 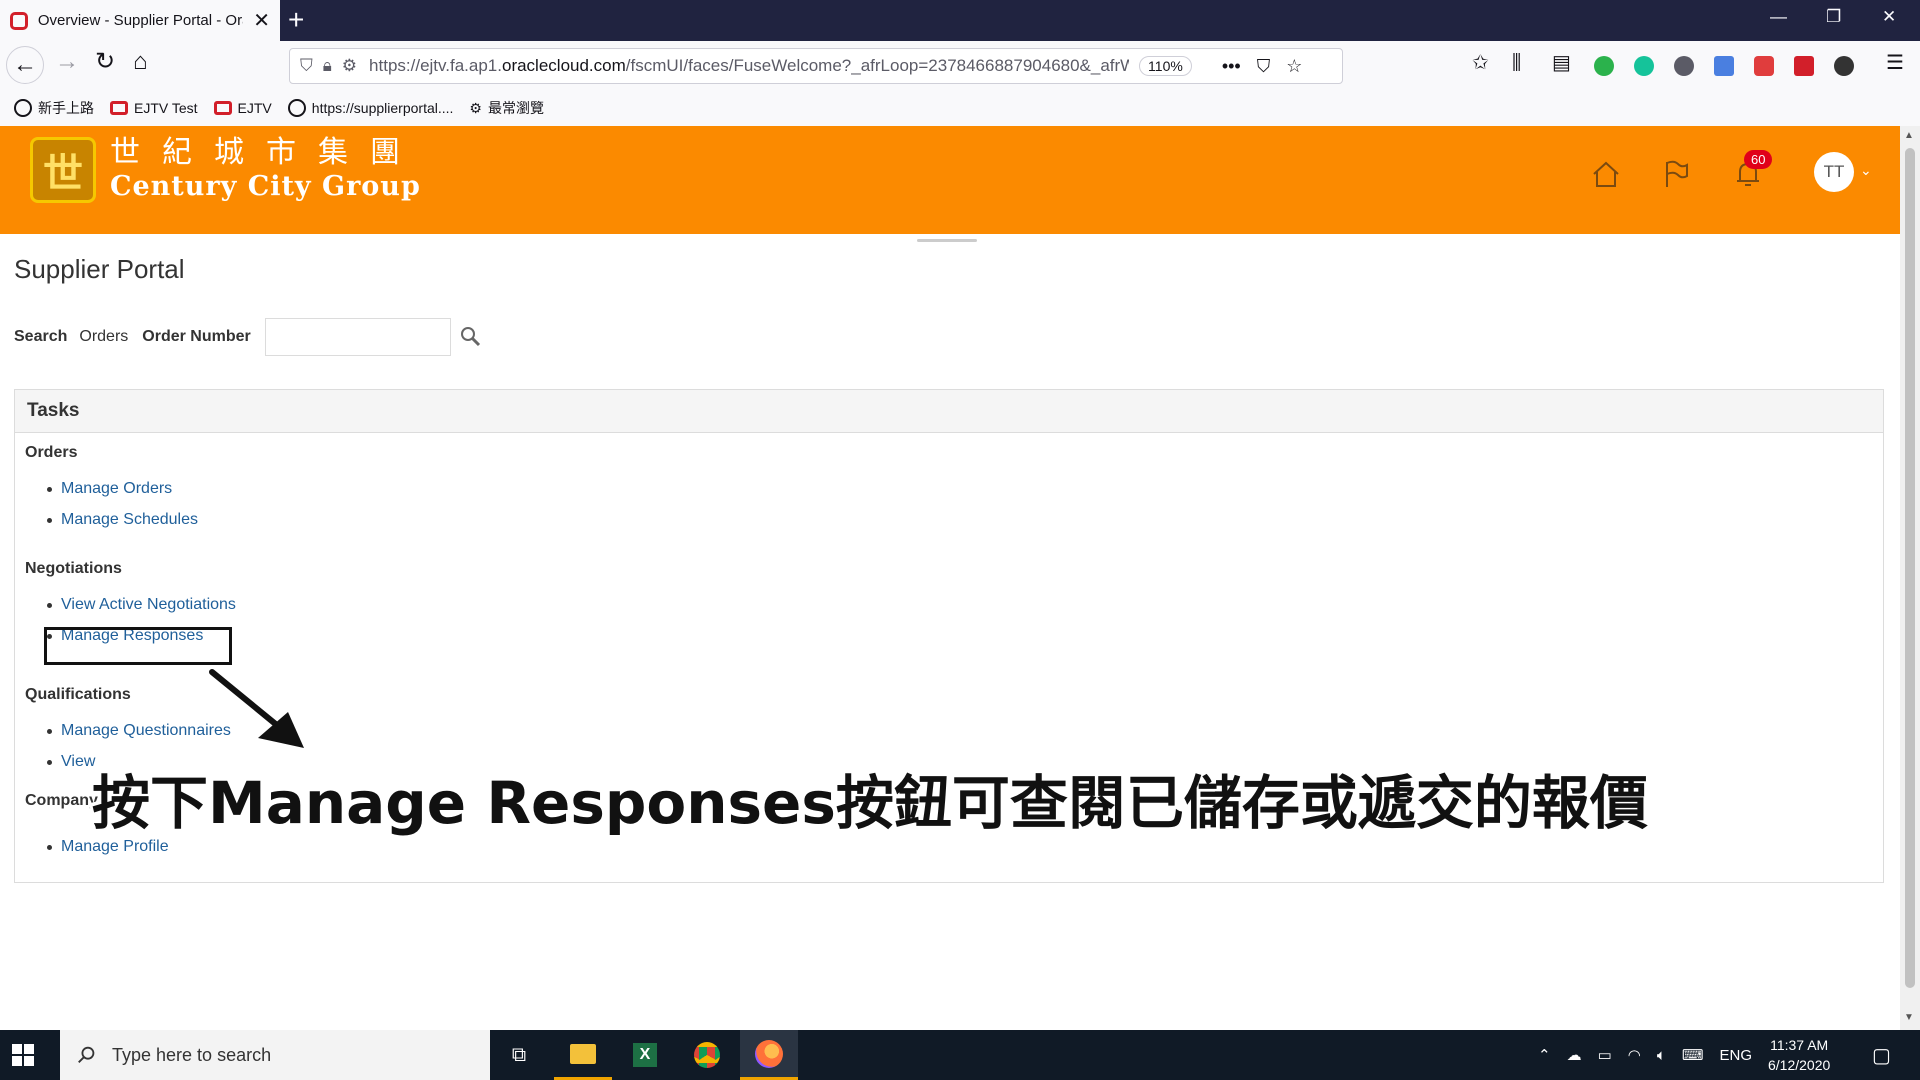 I want to click on file-explorer-icon, so click(x=583, y=1055).